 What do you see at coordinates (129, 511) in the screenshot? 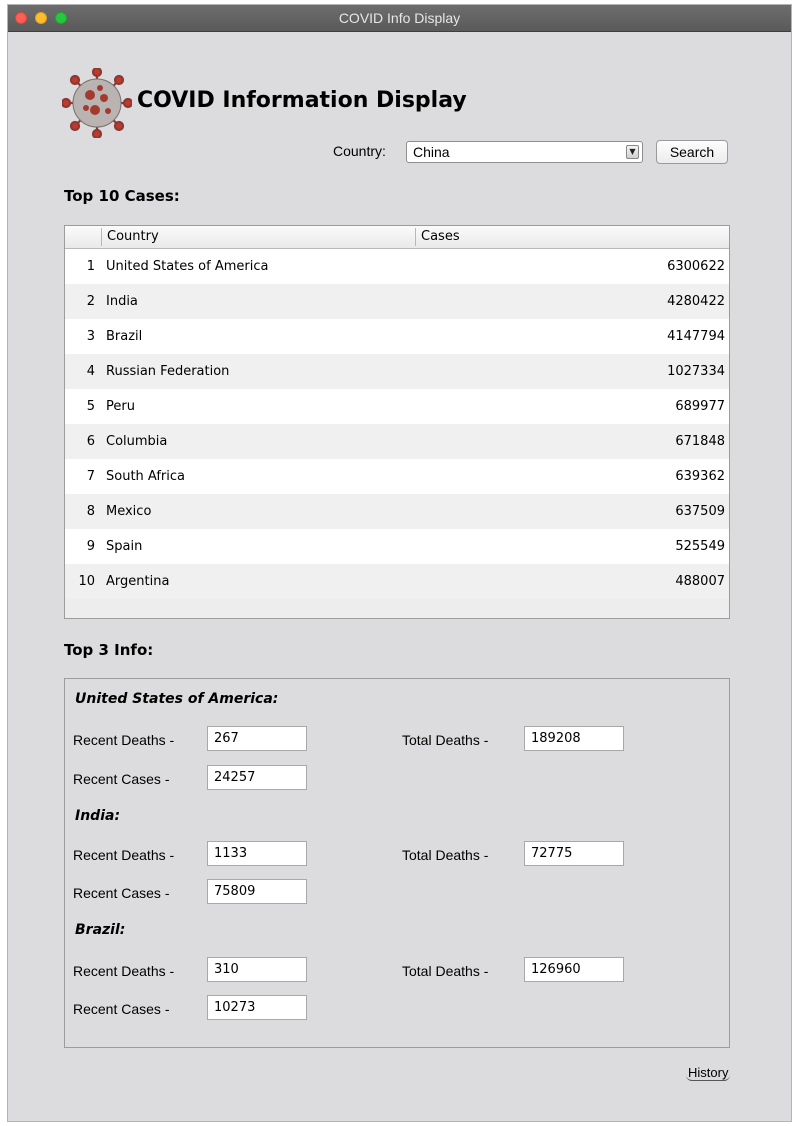
I see `country-cell: Mexico` at bounding box center [129, 511].